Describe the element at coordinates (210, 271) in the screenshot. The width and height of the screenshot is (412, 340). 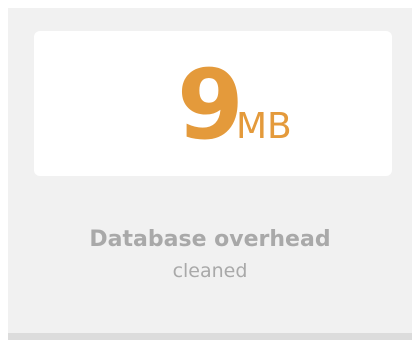
I see `stat-subtitle: cleaned` at that location.